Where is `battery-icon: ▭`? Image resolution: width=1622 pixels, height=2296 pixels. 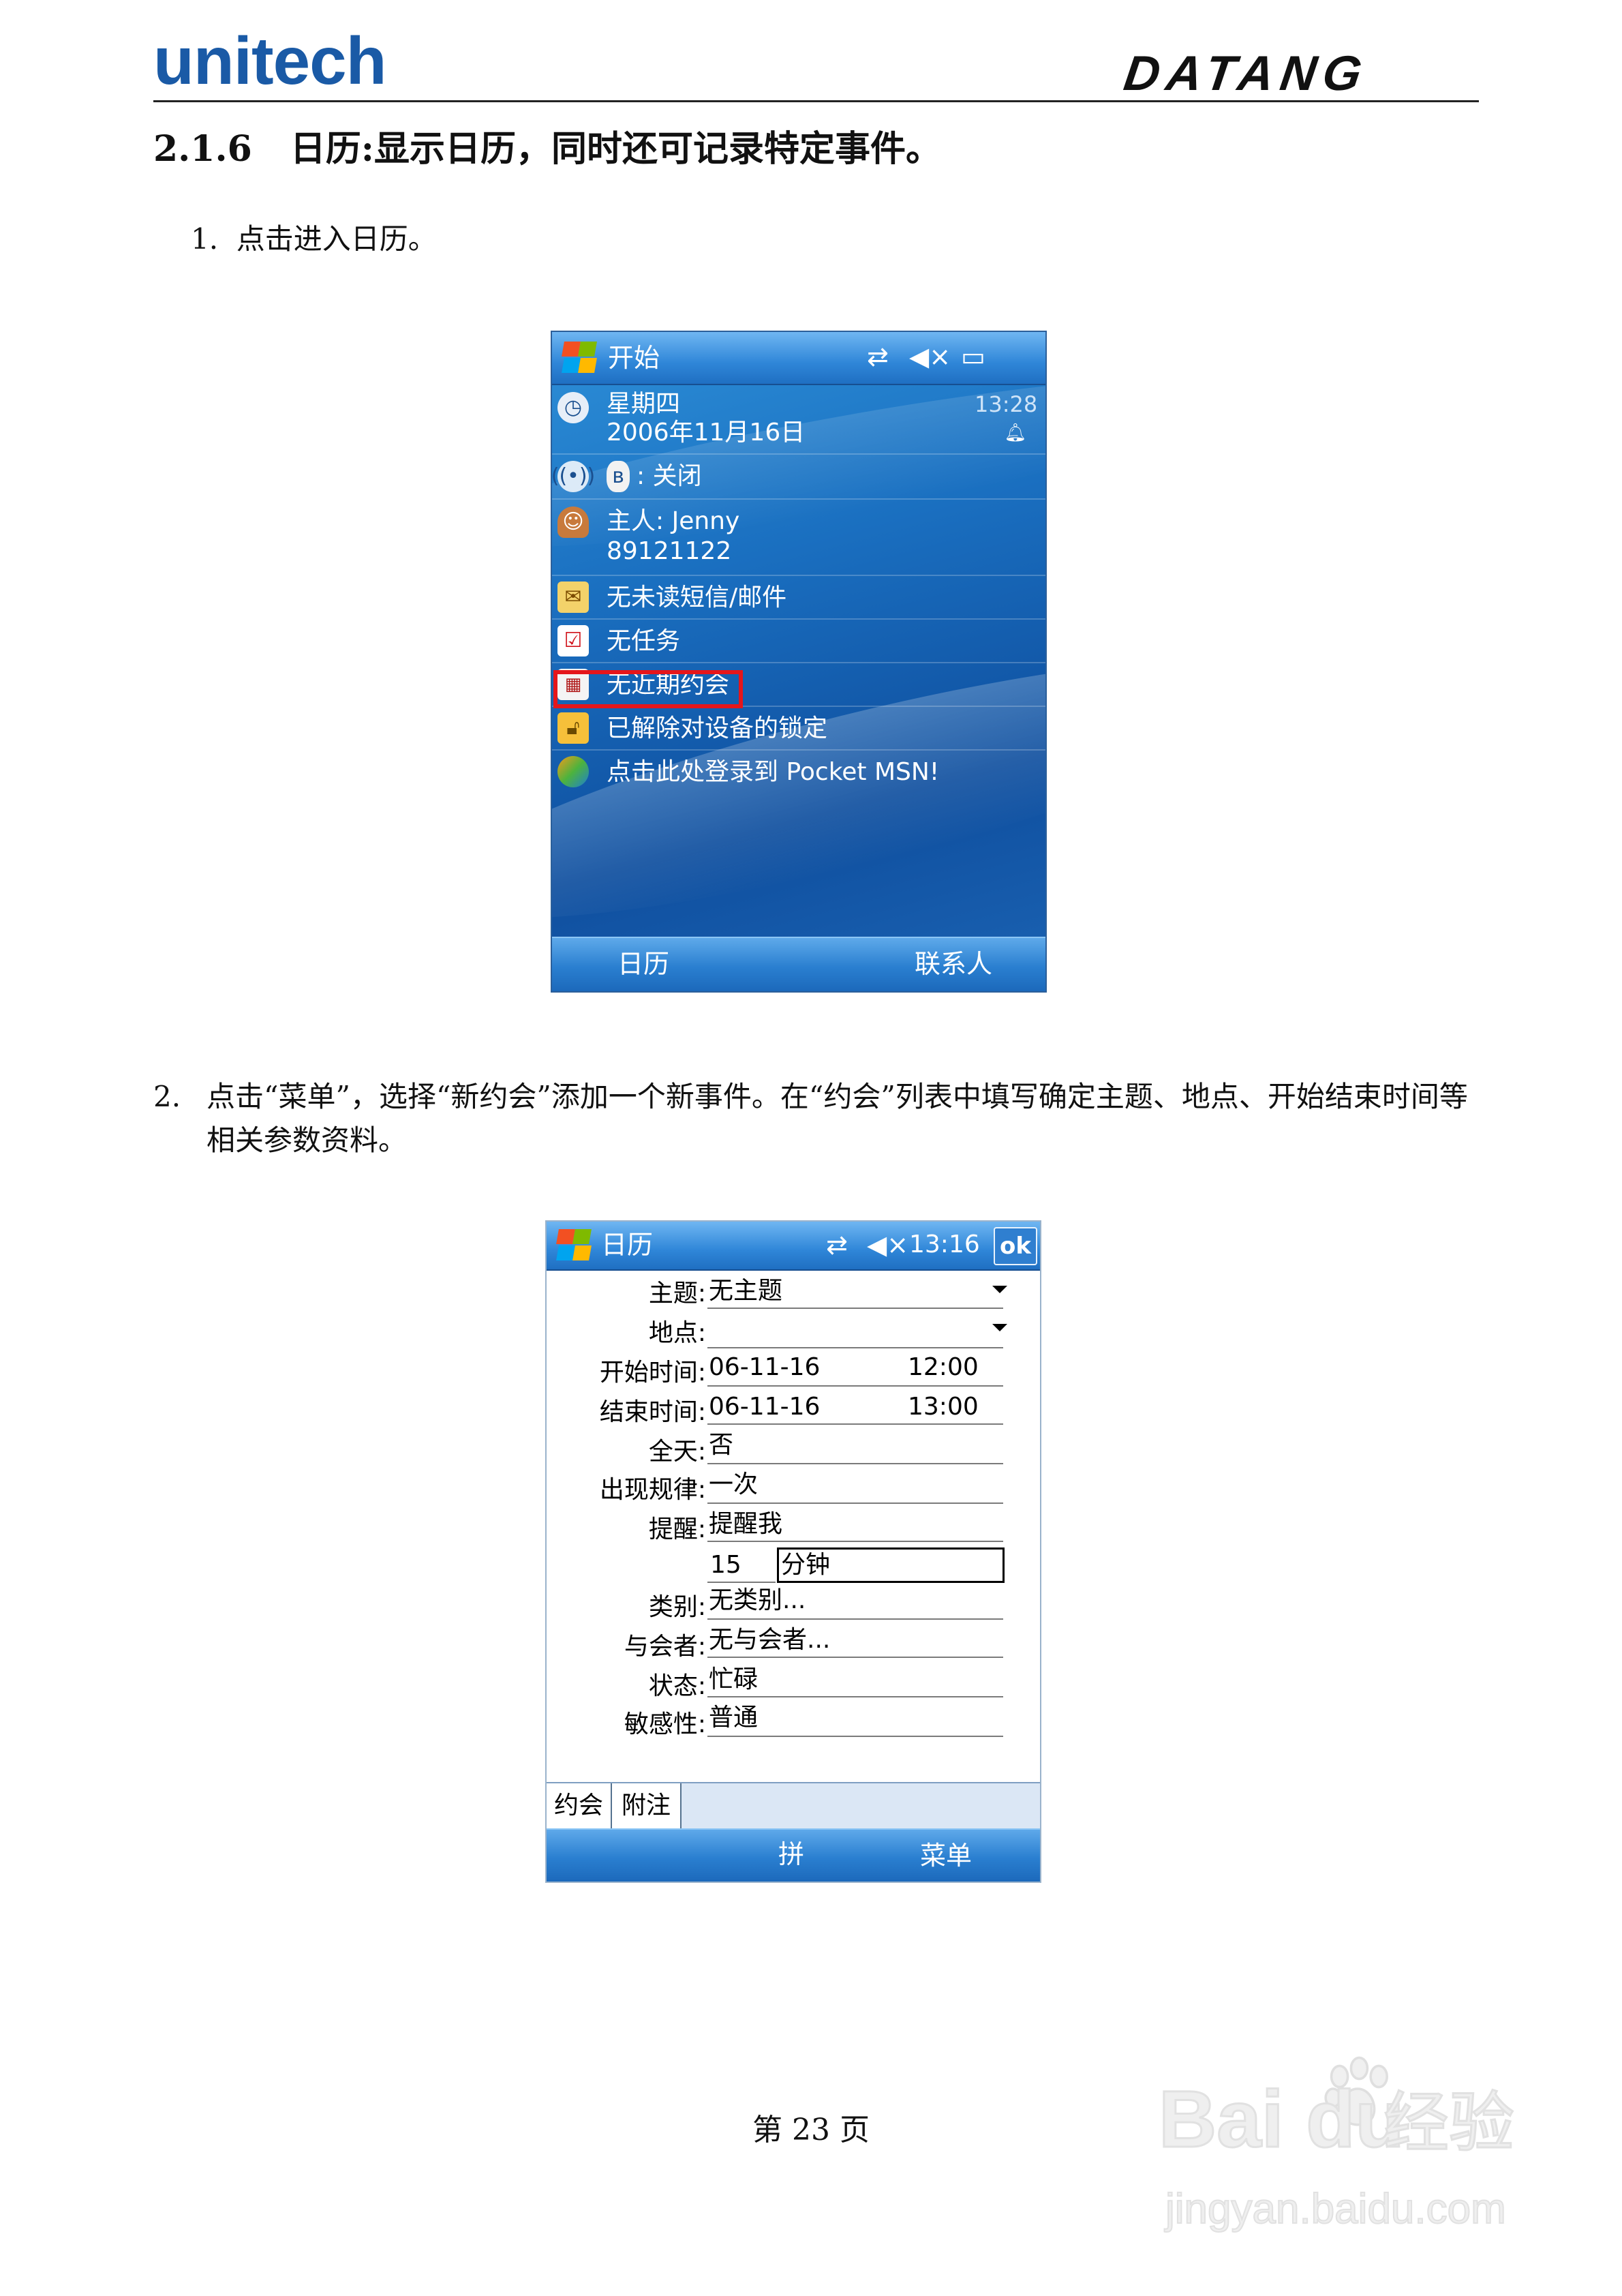 battery-icon: ▭ is located at coordinates (973, 356).